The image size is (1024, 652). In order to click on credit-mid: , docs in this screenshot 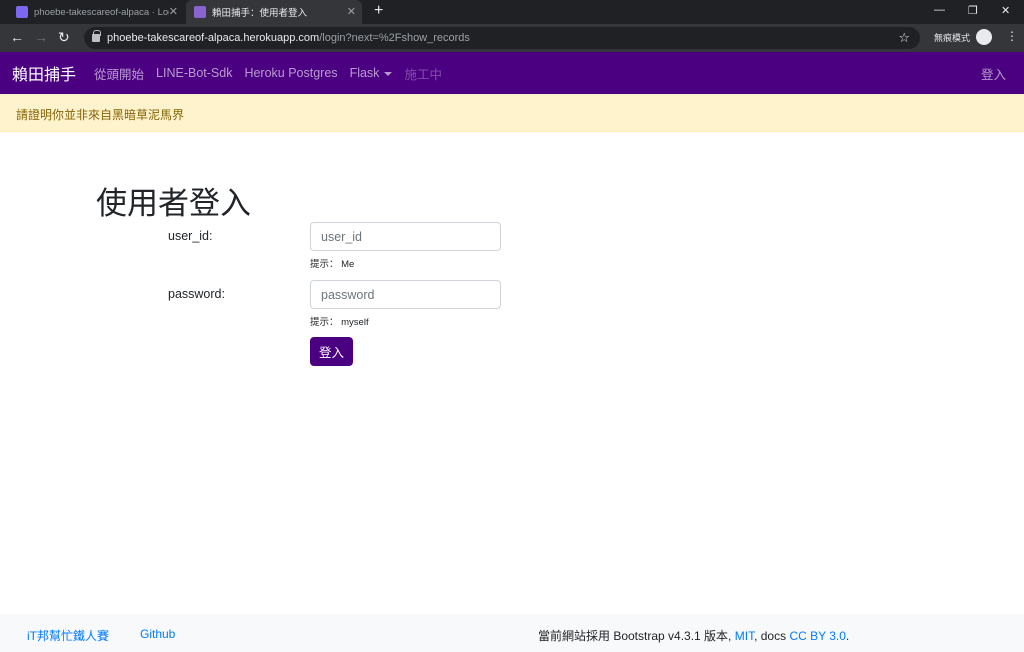, I will do `click(770, 636)`.